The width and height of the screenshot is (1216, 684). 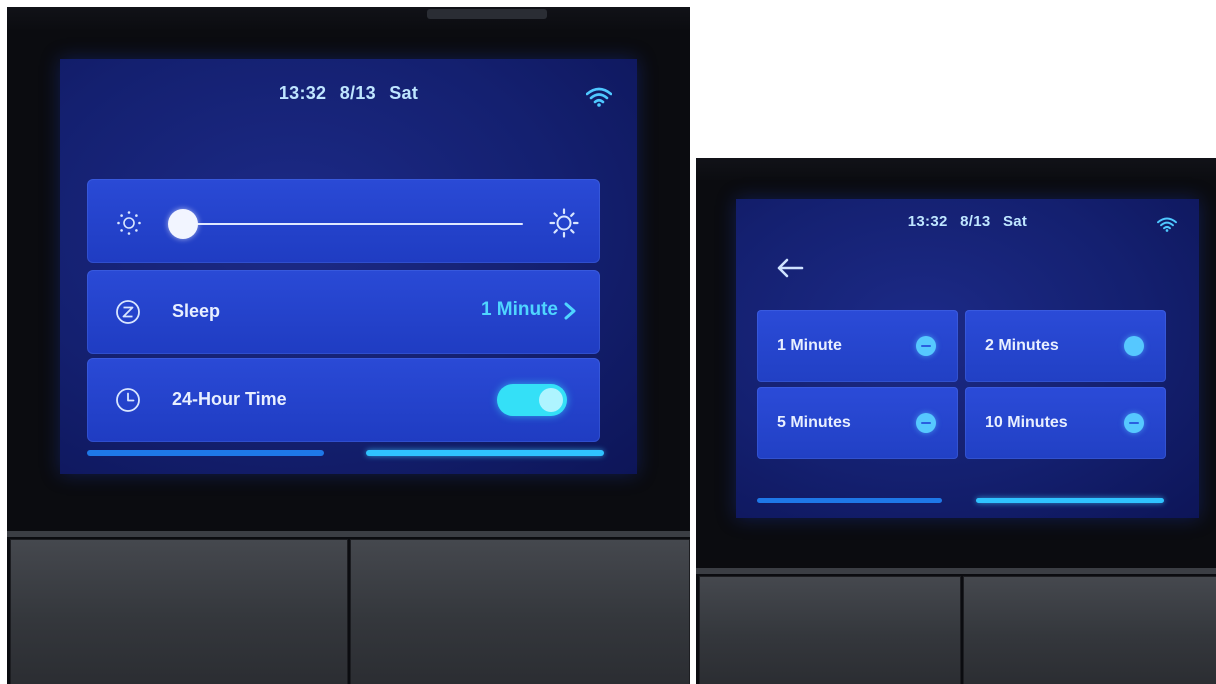 What do you see at coordinates (128, 400) in the screenshot?
I see `clock-icon` at bounding box center [128, 400].